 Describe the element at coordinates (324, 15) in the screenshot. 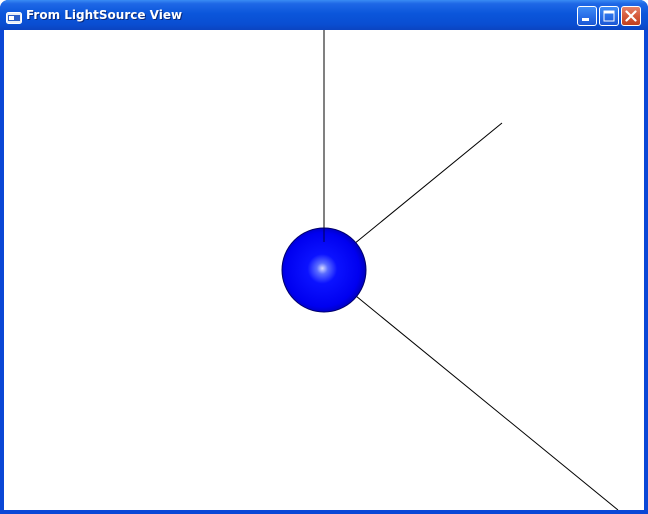

I see `title-bar: From LightSource View` at that location.